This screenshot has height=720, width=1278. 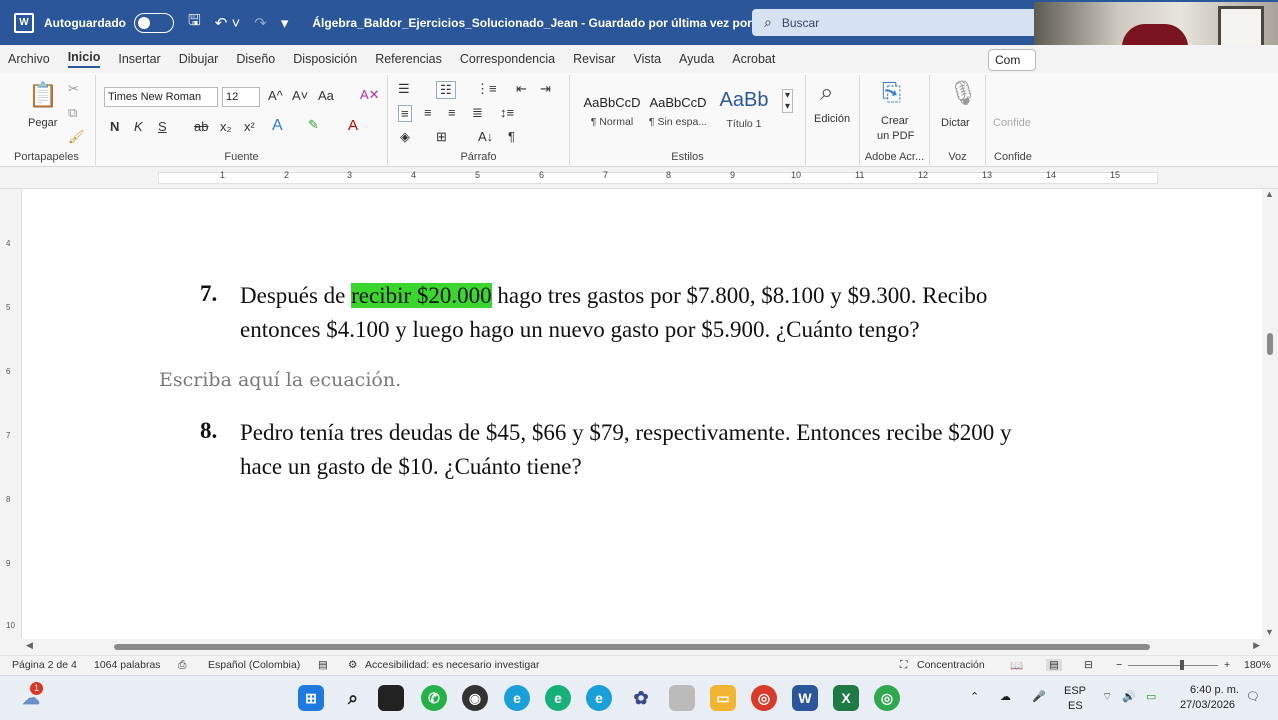 I want to click on edge-profile-icon: e, so click(x=558, y=698).